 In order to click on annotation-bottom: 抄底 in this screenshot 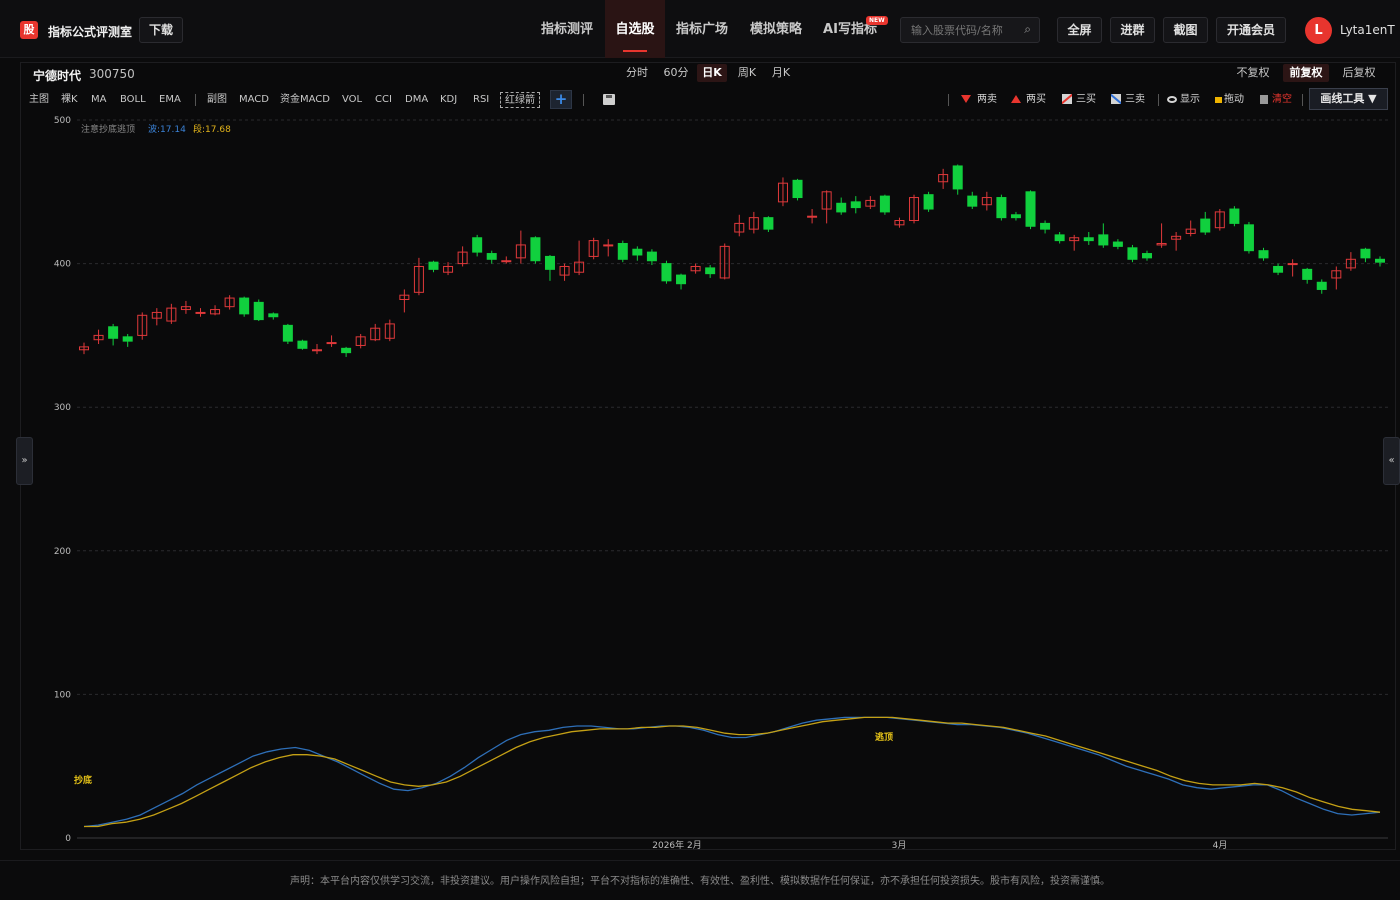, I will do `click(83, 780)`.